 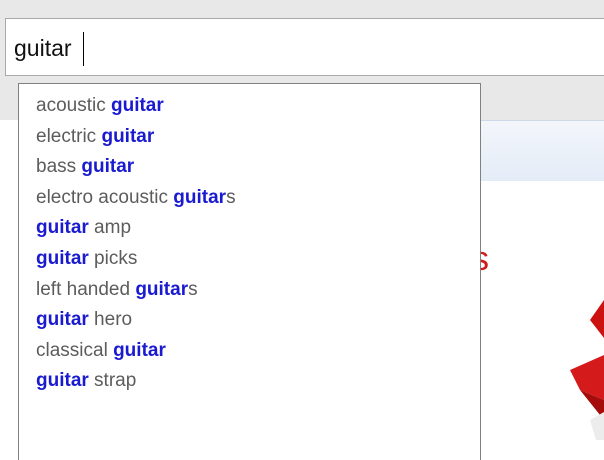 I want to click on suggestion-prefix: classical, so click(x=75, y=350).